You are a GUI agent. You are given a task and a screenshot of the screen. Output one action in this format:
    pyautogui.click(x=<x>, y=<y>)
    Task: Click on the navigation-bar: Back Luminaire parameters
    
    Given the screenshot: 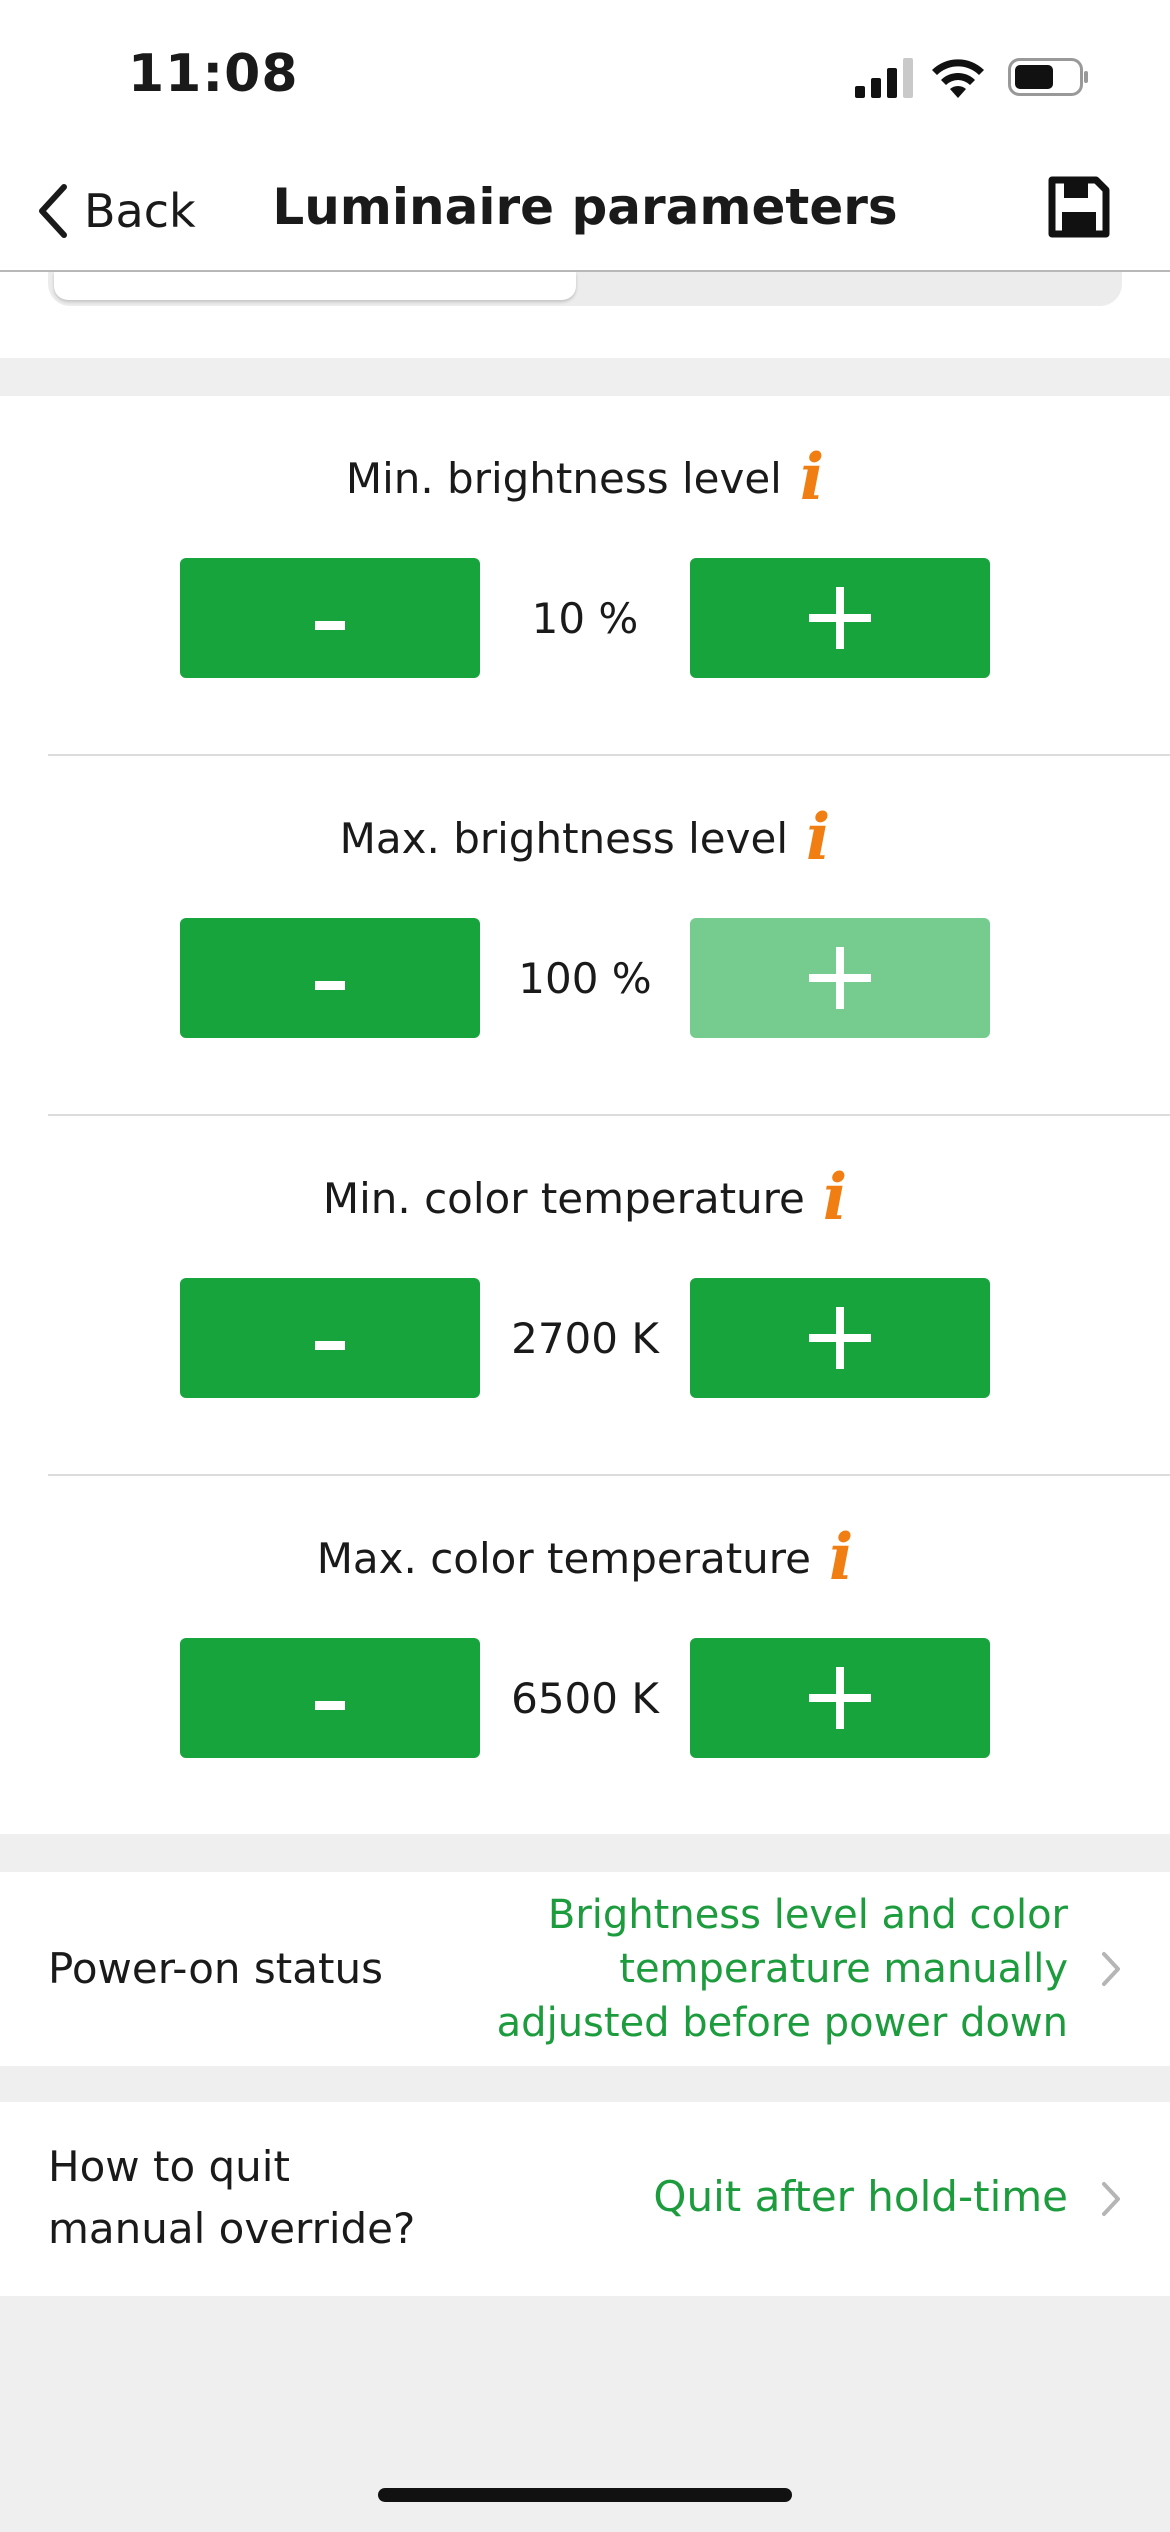 What is the action you would take?
    pyautogui.click(x=585, y=211)
    